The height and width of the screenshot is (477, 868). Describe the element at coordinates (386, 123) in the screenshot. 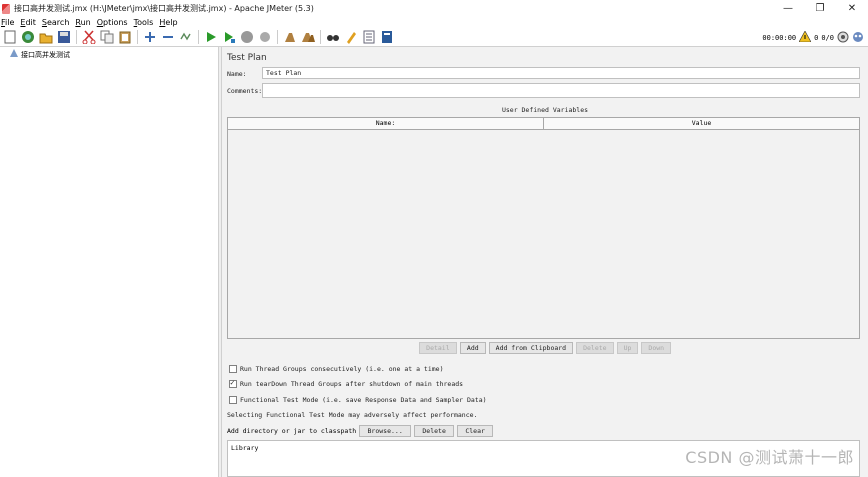

I see `column-header-name: Name:` at that location.